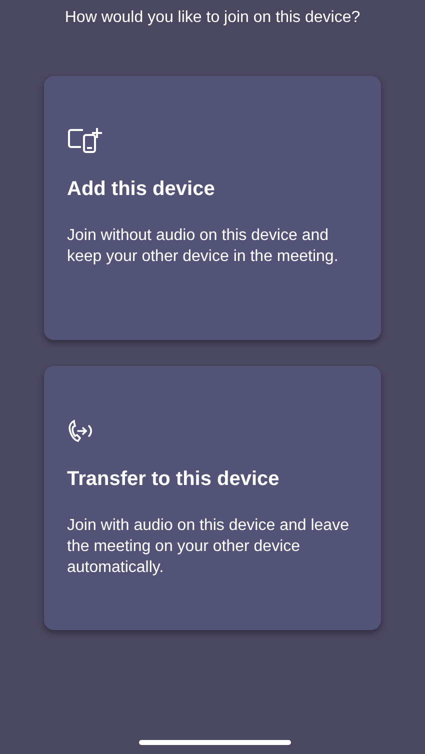 Image resolution: width=425 pixels, height=754 pixels. What do you see at coordinates (203, 246) in the screenshot?
I see `option-description: Join without audio on this device and keep your other device in the meeting.` at bounding box center [203, 246].